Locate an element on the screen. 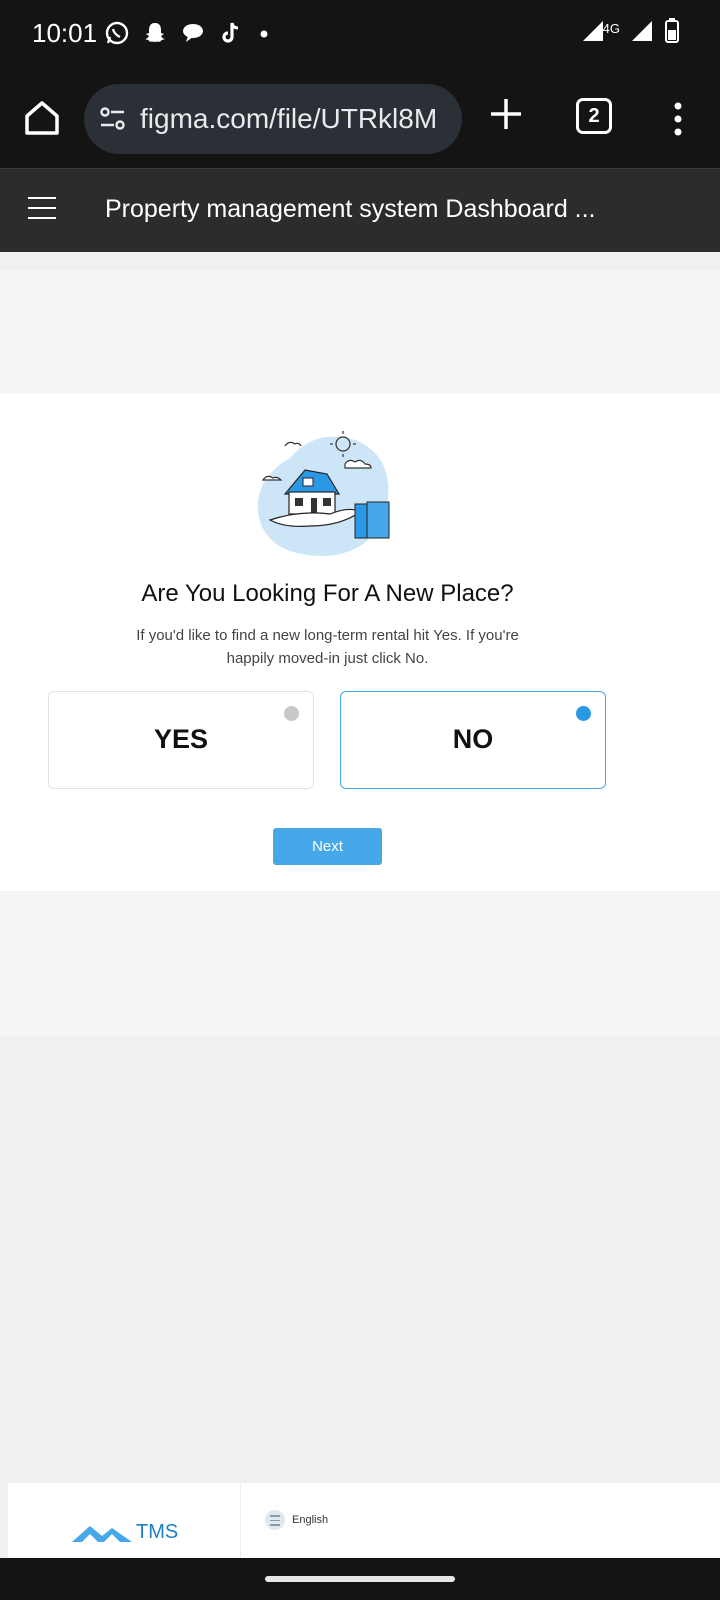 This screenshot has width=720, height=1600. frame-top-area is located at coordinates (360, 332).